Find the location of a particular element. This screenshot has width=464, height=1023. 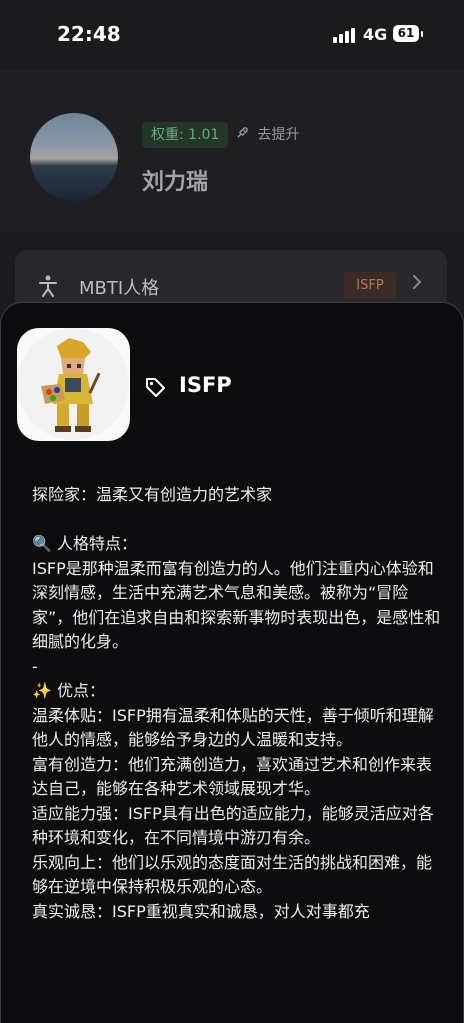

personality-type-title: ISFP is located at coordinates (205, 385).